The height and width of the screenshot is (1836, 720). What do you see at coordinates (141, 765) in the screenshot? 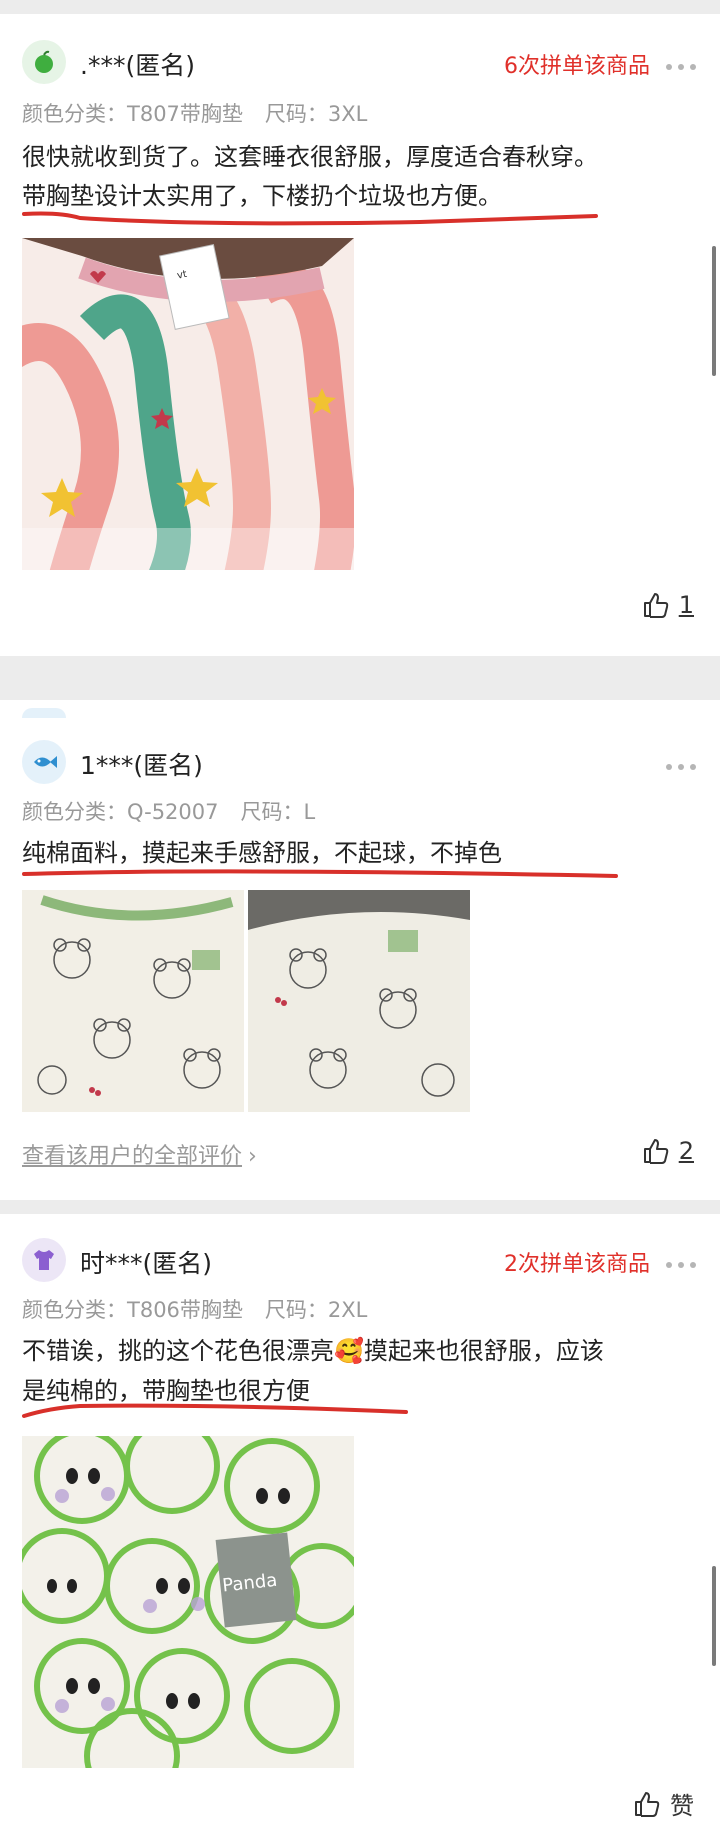
I see `username: 1***(匿名)` at bounding box center [141, 765].